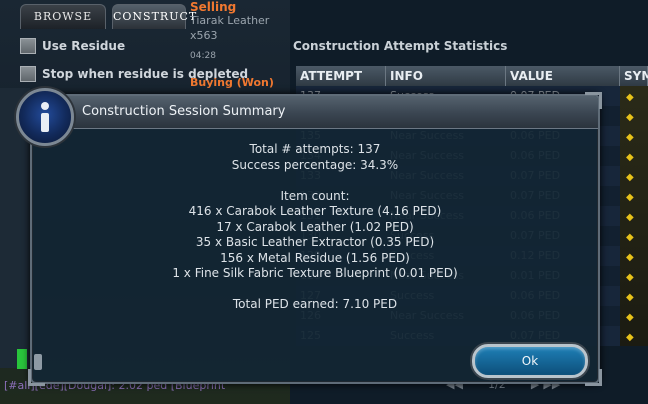 Image resolution: width=648 pixels, height=404 pixels. I want to click on item-line: 17 x Carabok Leather (1.02 PED), so click(315, 226).